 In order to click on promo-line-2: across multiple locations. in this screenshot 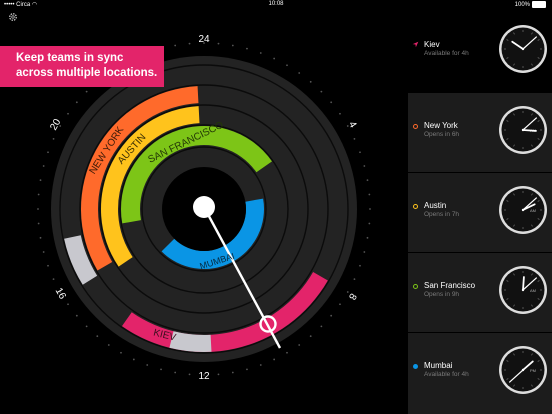, I will do `click(87, 73)`.